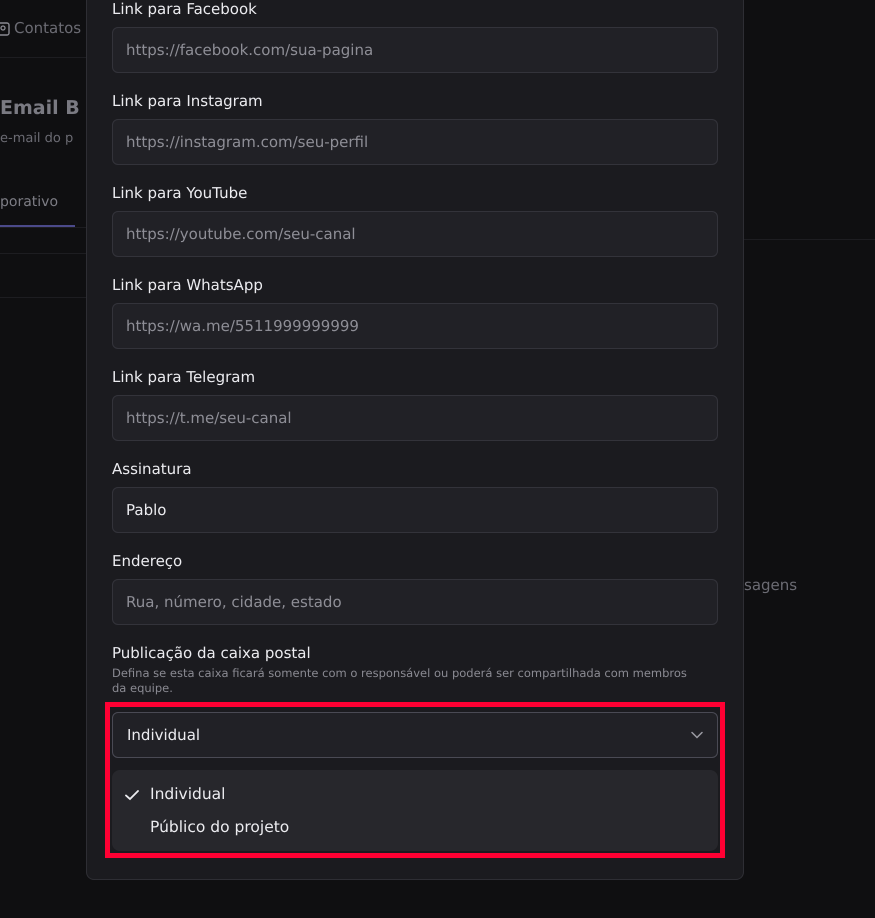 The image size is (875, 918). Describe the element at coordinates (415, 795) in the screenshot. I see `dropdown-option: Individual` at that location.